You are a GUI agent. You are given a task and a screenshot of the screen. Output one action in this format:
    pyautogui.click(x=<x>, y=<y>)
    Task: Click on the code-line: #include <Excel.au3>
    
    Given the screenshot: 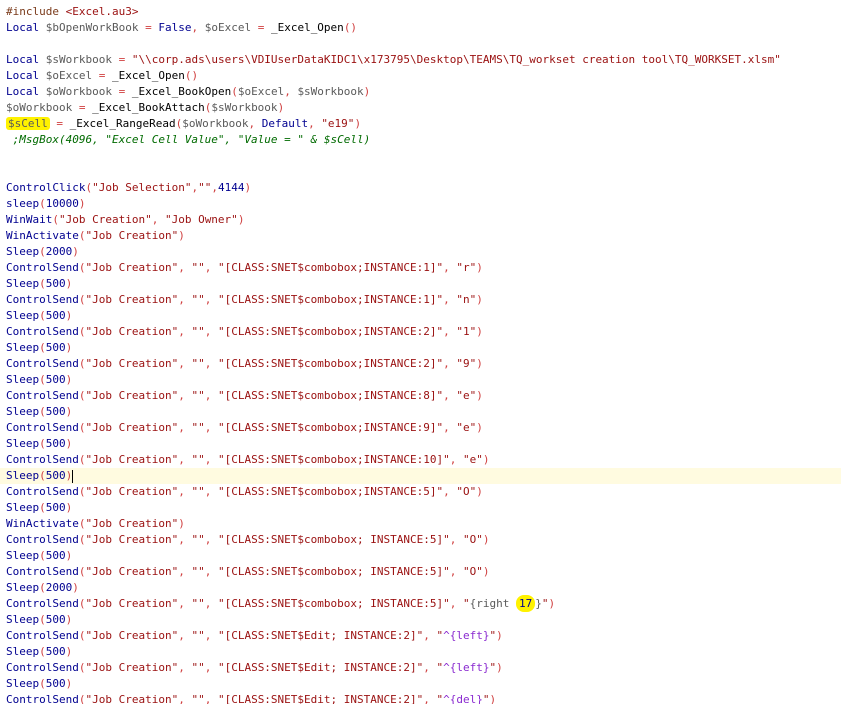 What is the action you would take?
    pyautogui.click(x=420, y=12)
    